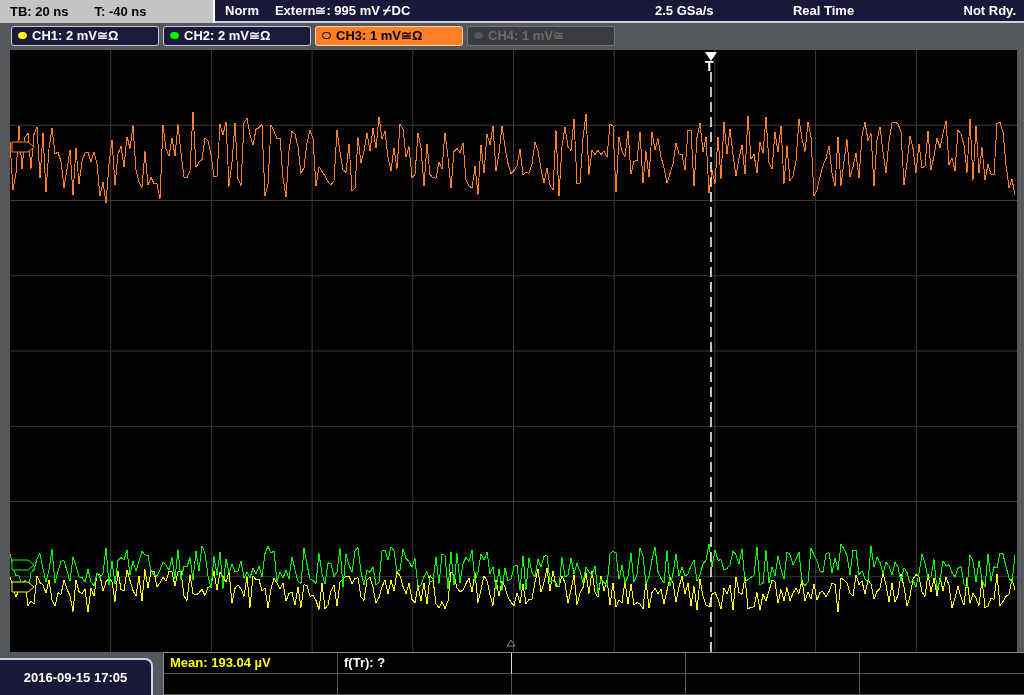 This screenshot has height=695, width=1024. I want to click on state-label: Not Rdy., so click(989, 10).